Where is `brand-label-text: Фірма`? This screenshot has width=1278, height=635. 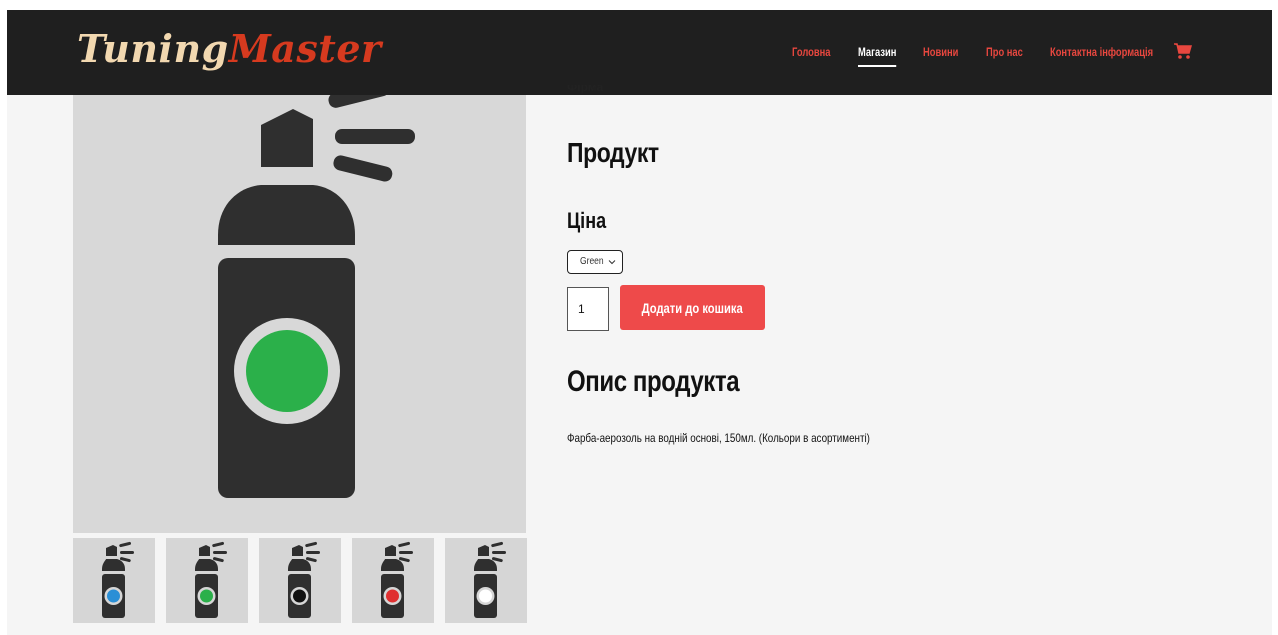
brand-label-text: Фірма is located at coordinates (585, 89).